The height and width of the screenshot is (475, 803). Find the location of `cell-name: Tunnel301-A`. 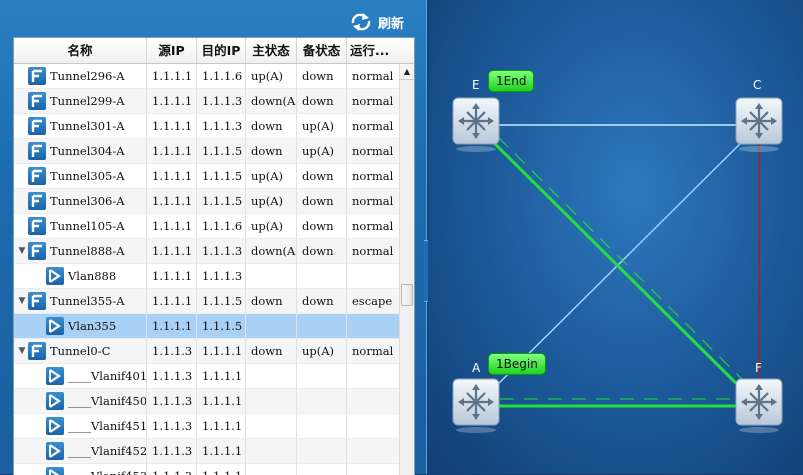

cell-name: Tunnel301-A is located at coordinates (80, 126).